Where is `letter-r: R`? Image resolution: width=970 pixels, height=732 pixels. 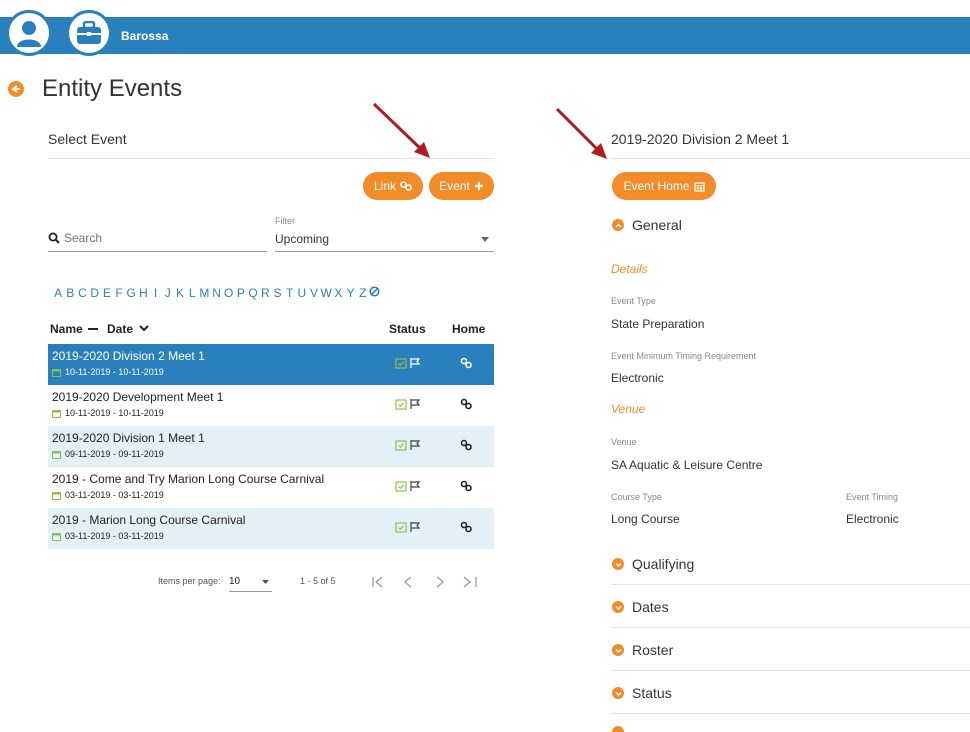 letter-r: R is located at coordinates (265, 293).